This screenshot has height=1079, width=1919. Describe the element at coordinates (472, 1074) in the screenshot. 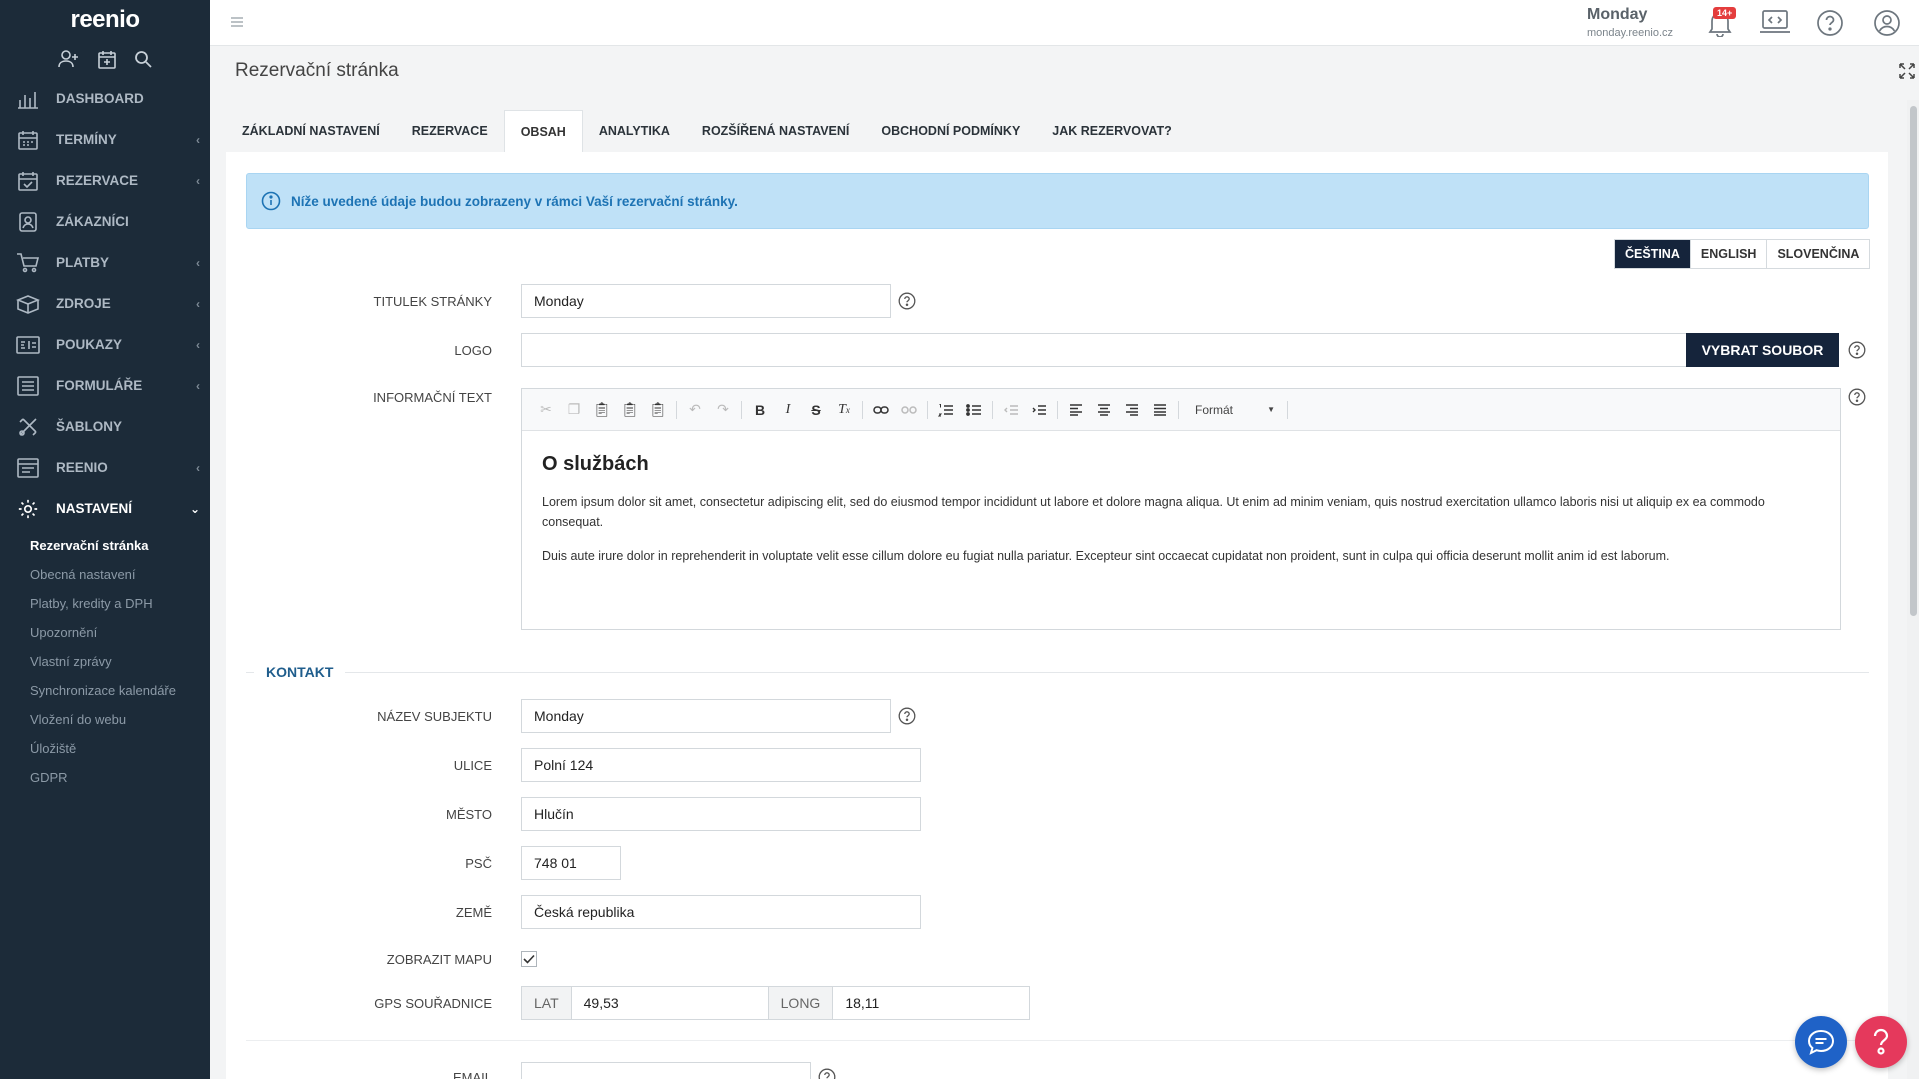

I see `email-label: EMAIL` at that location.